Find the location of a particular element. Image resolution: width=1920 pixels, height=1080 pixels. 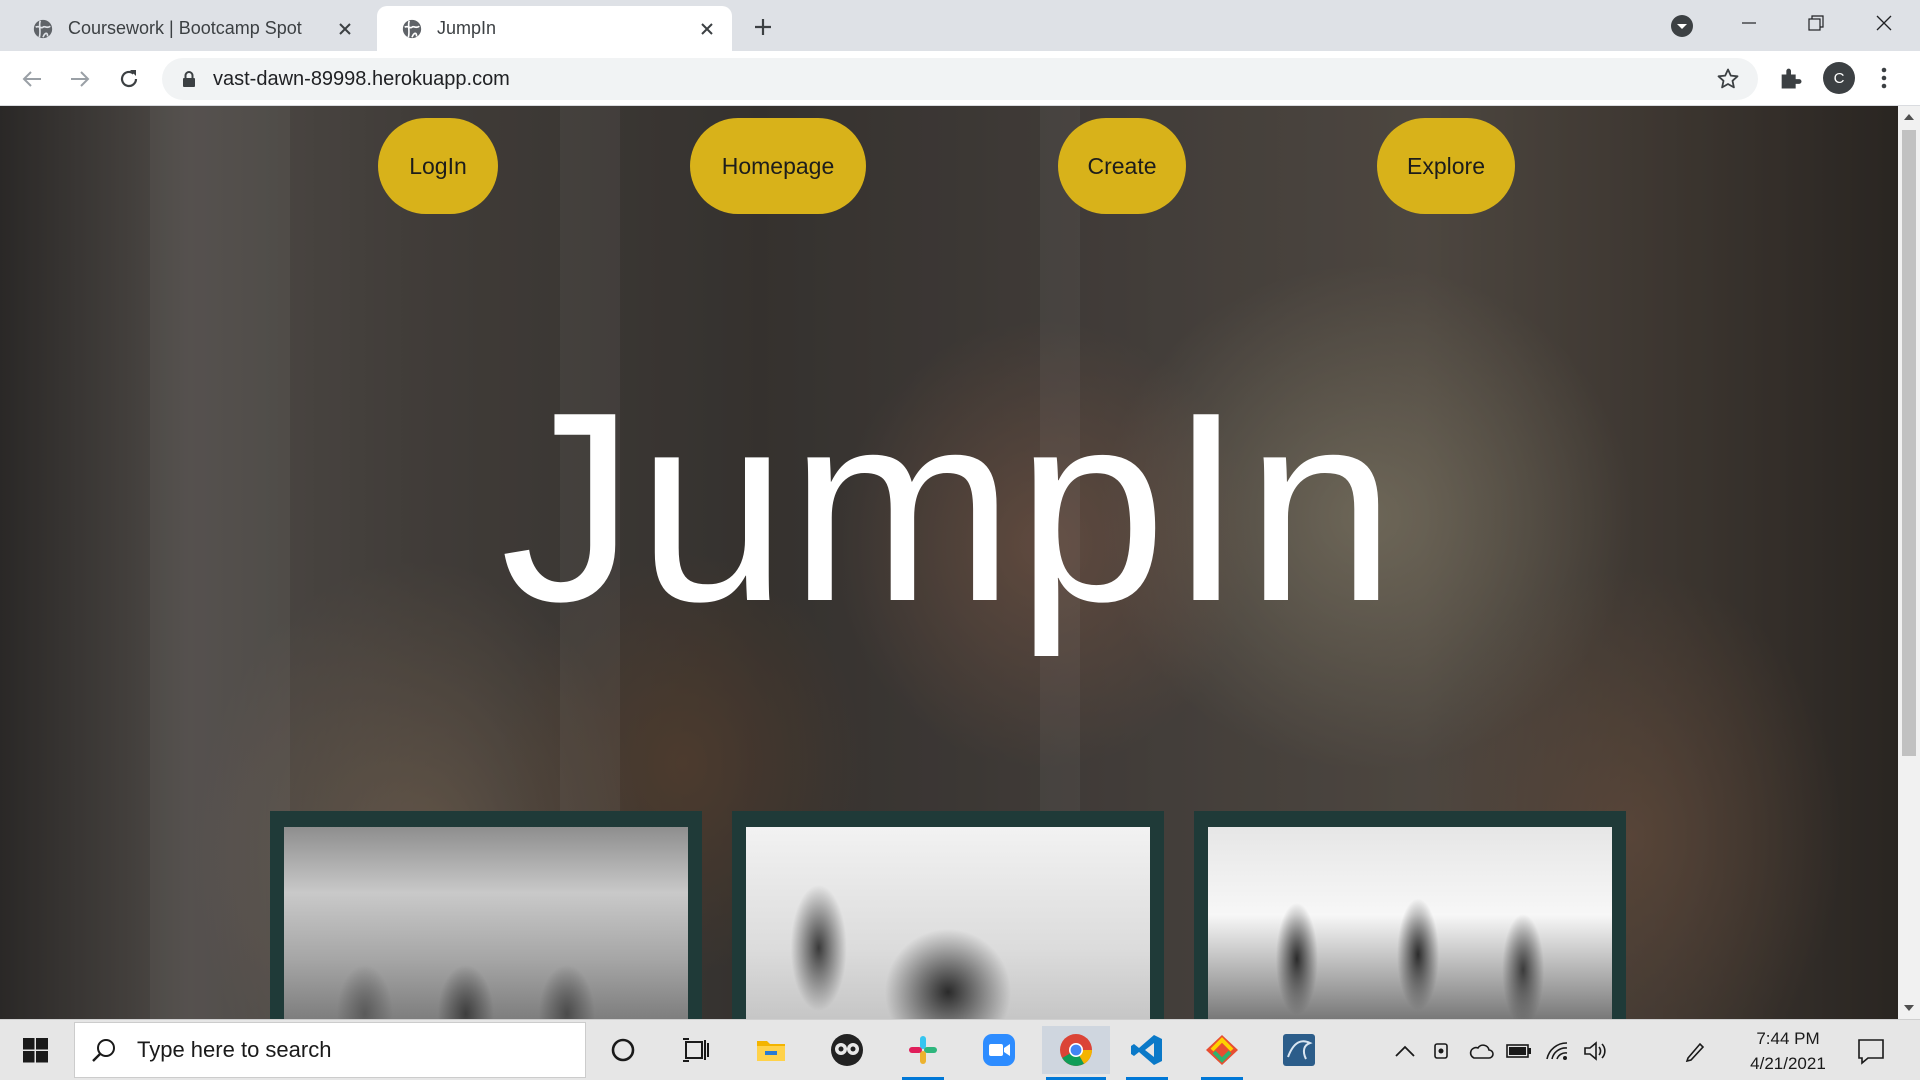

basketball-game-photo is located at coordinates (948, 923).